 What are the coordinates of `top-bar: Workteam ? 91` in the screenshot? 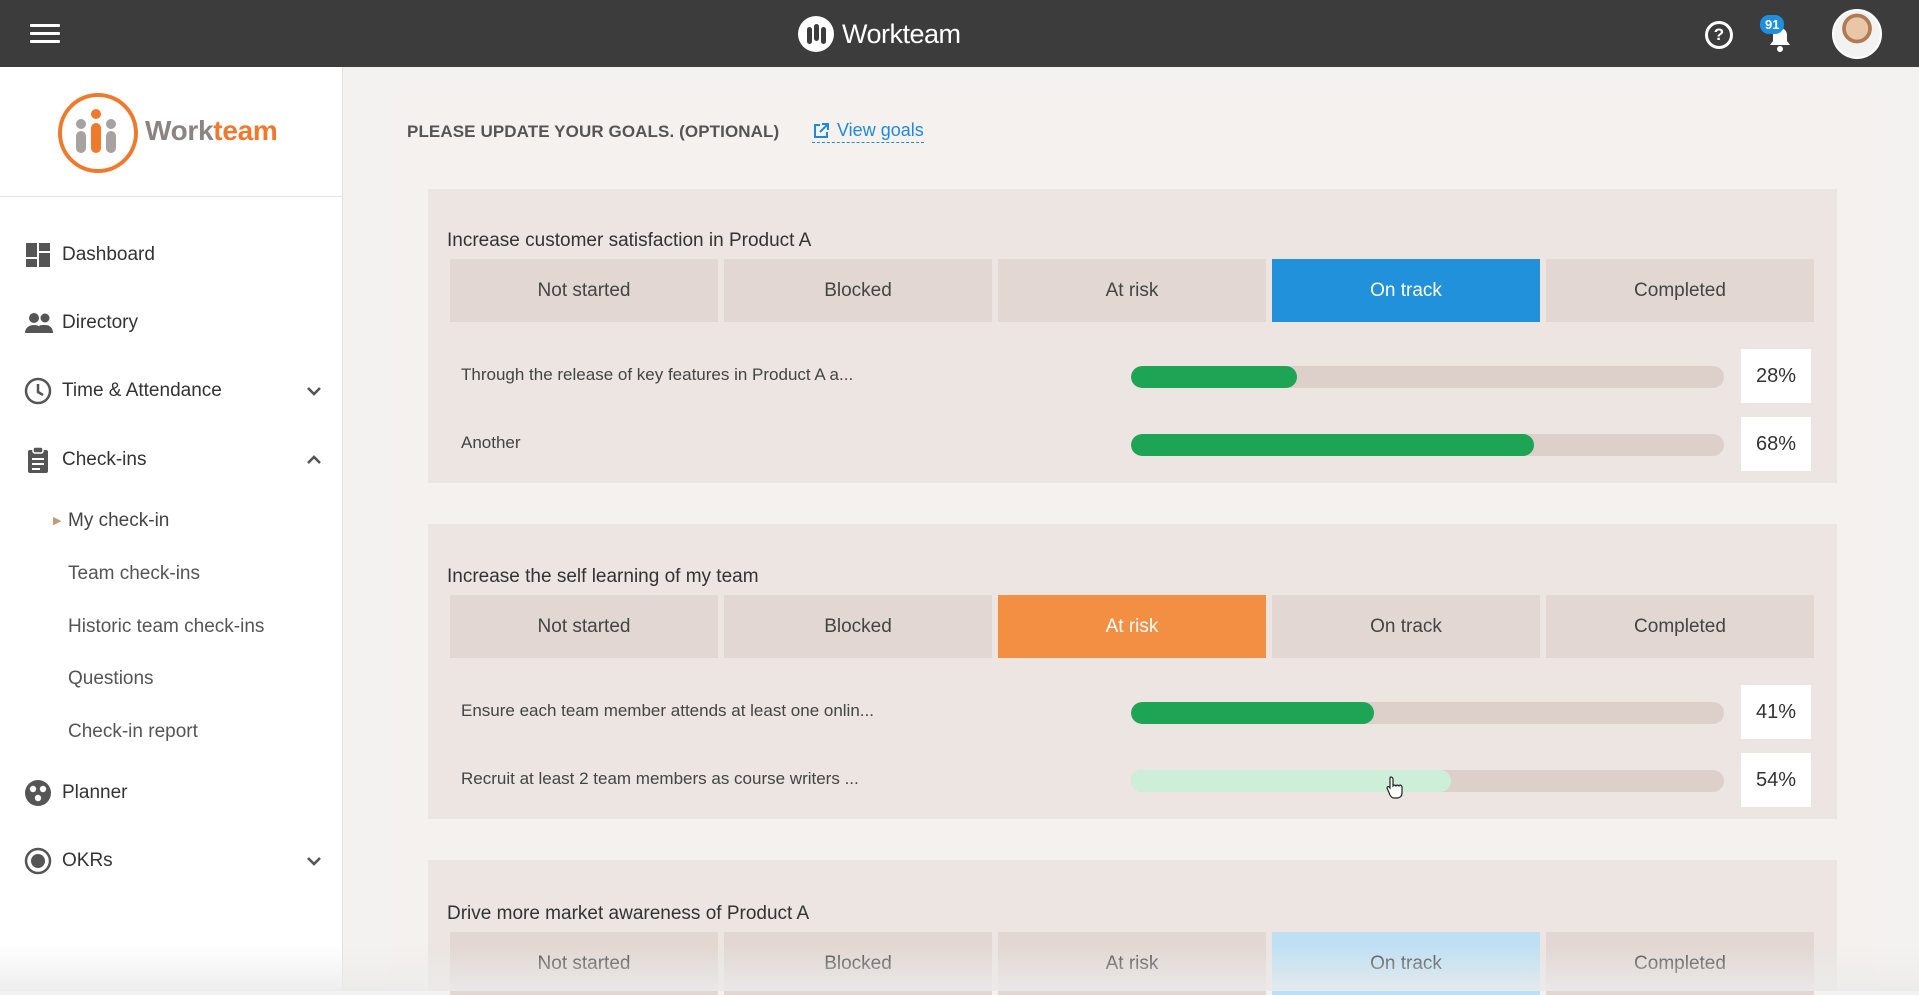 It's located at (959, 33).